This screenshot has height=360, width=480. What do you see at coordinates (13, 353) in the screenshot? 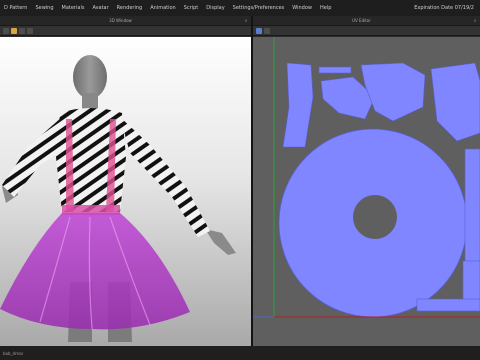
I see `status-text: bab_dress` at bounding box center [13, 353].